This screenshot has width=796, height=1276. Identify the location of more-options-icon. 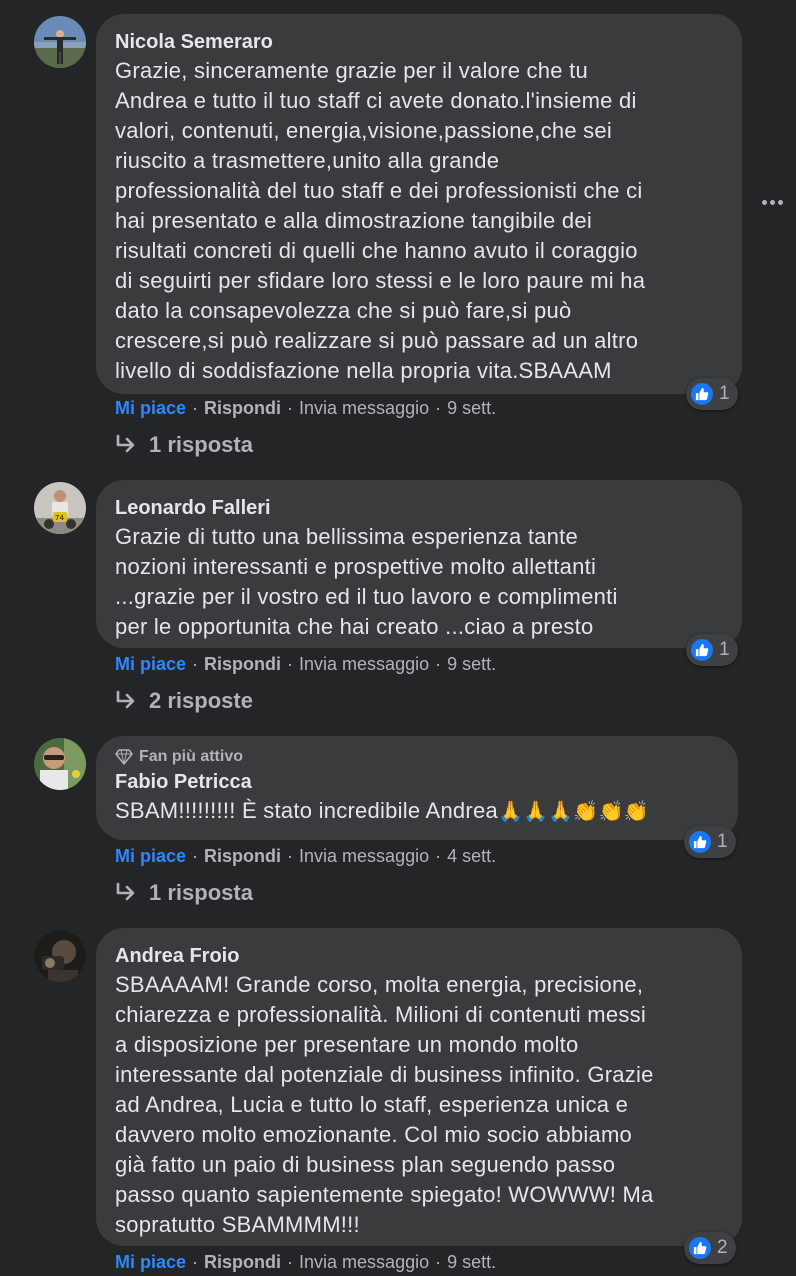
(772, 202).